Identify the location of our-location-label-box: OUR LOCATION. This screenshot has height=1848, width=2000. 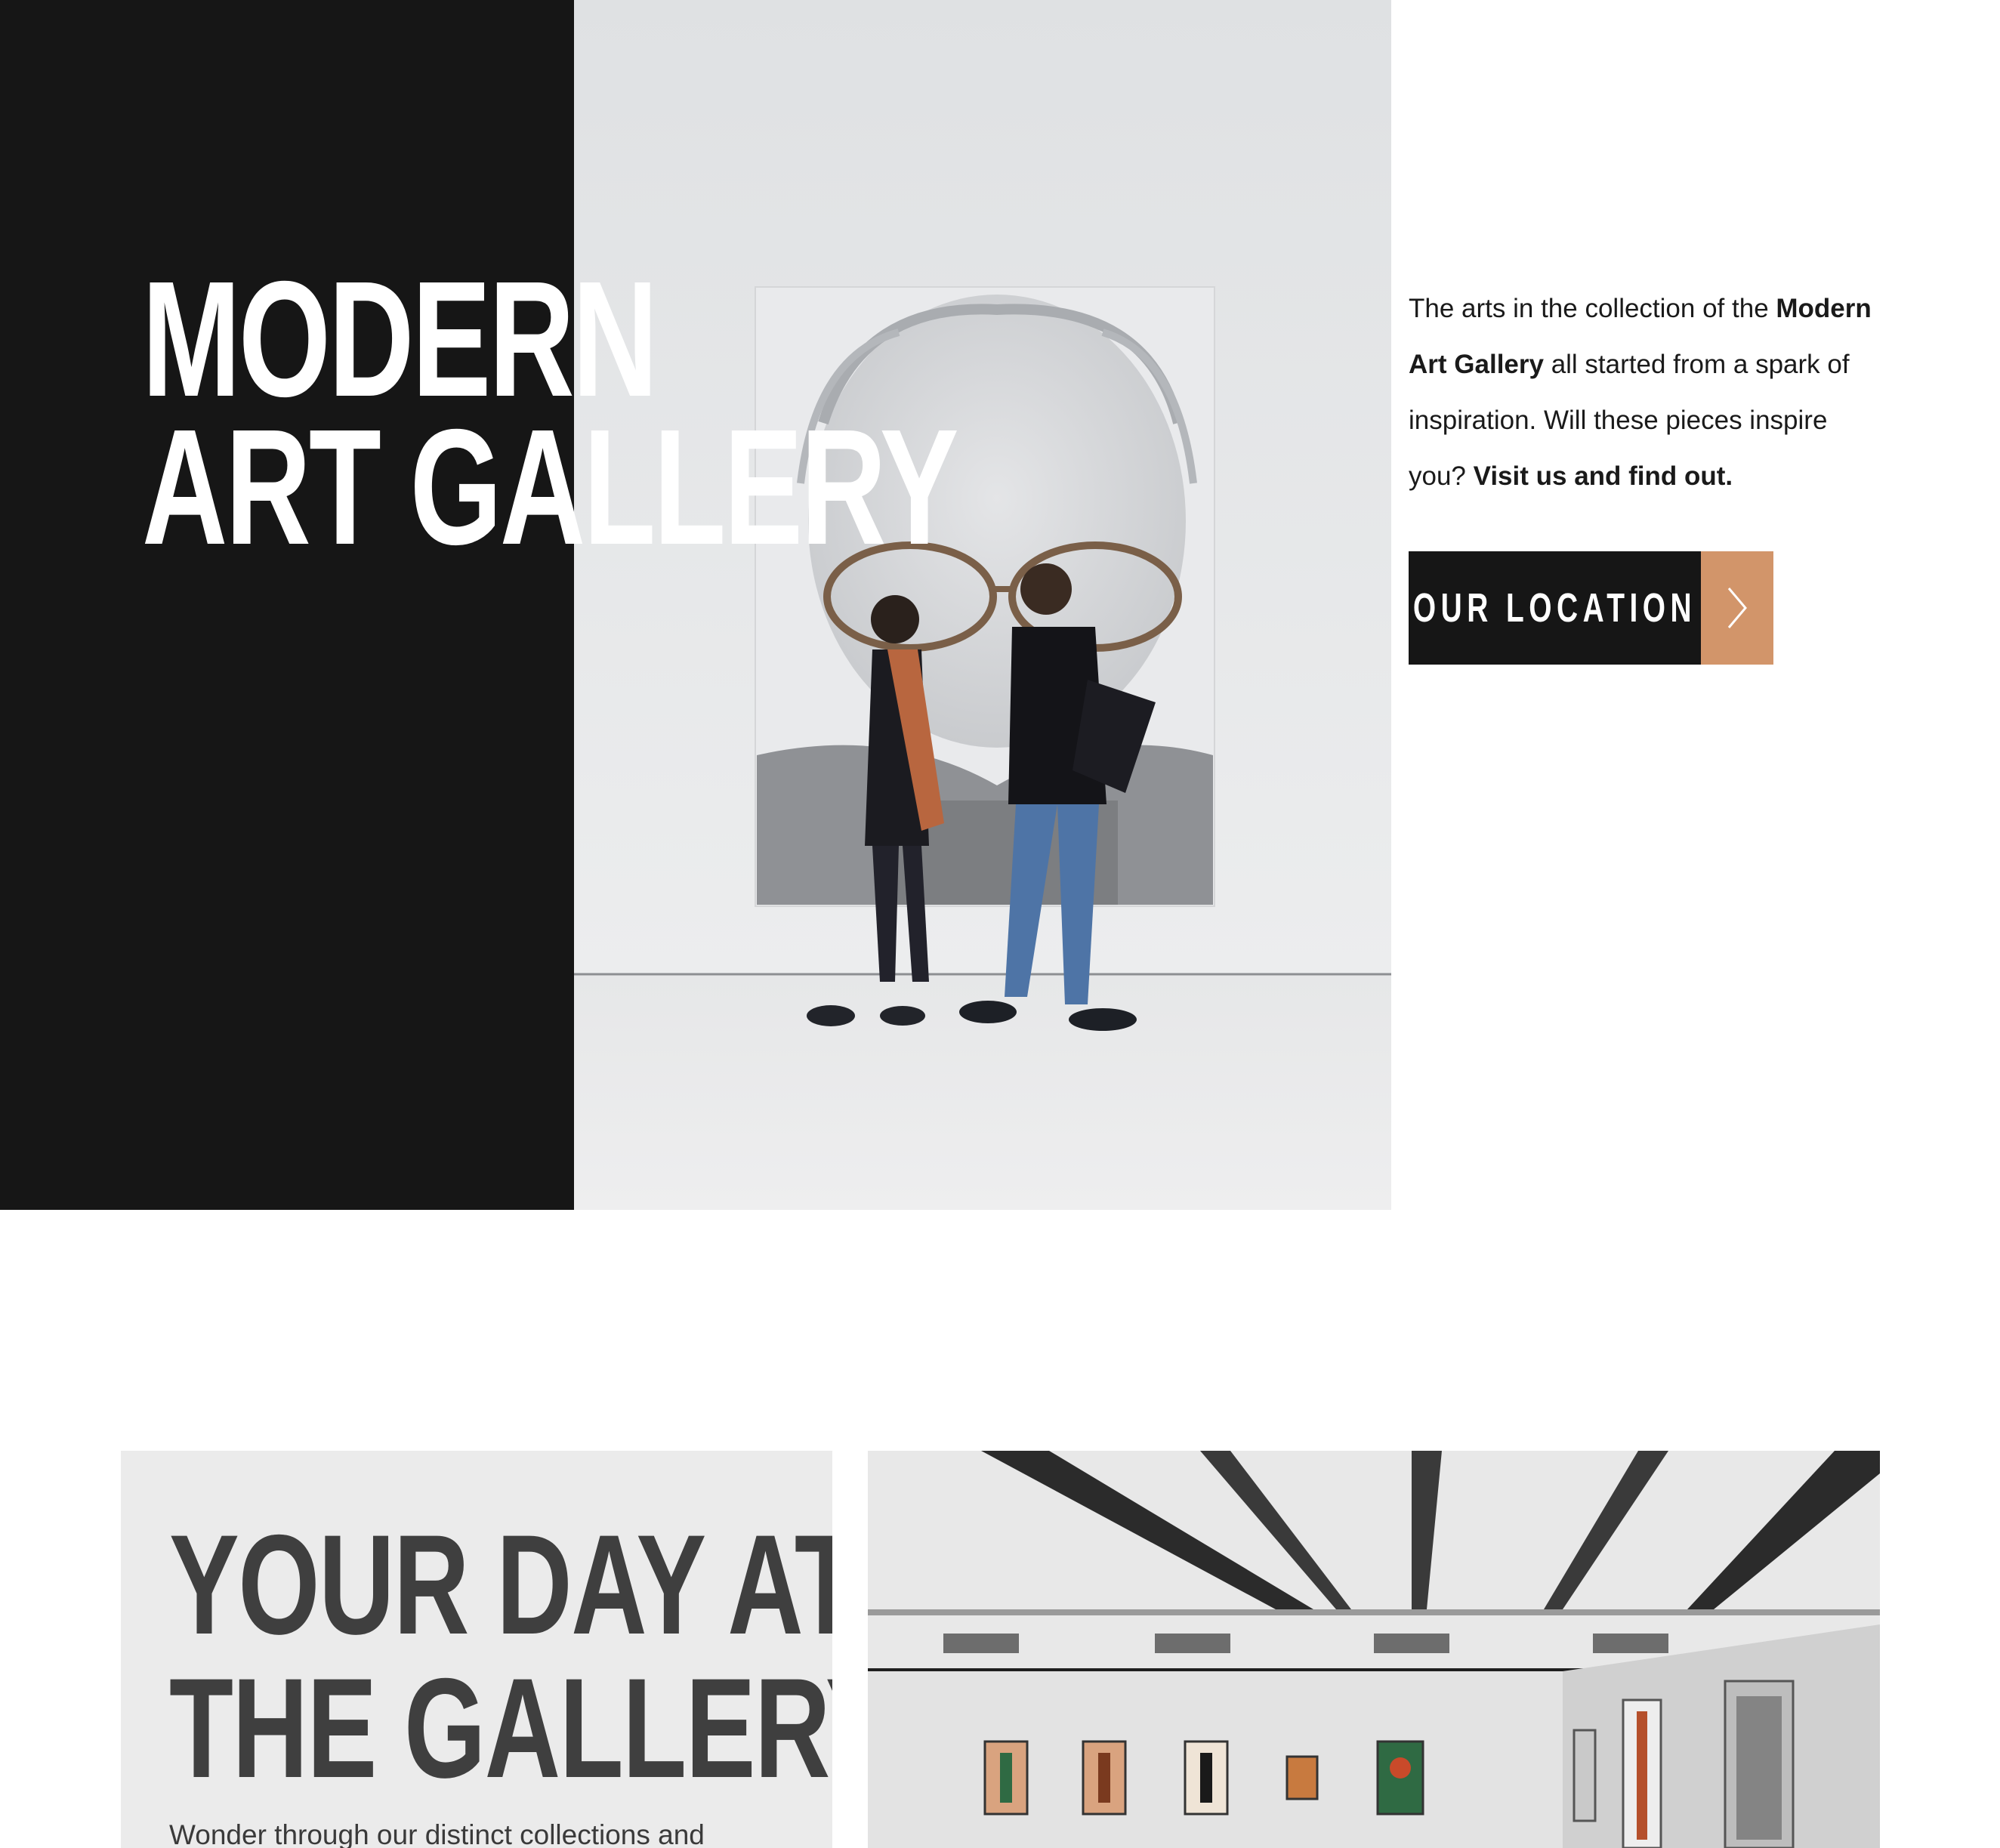
(1555, 608).